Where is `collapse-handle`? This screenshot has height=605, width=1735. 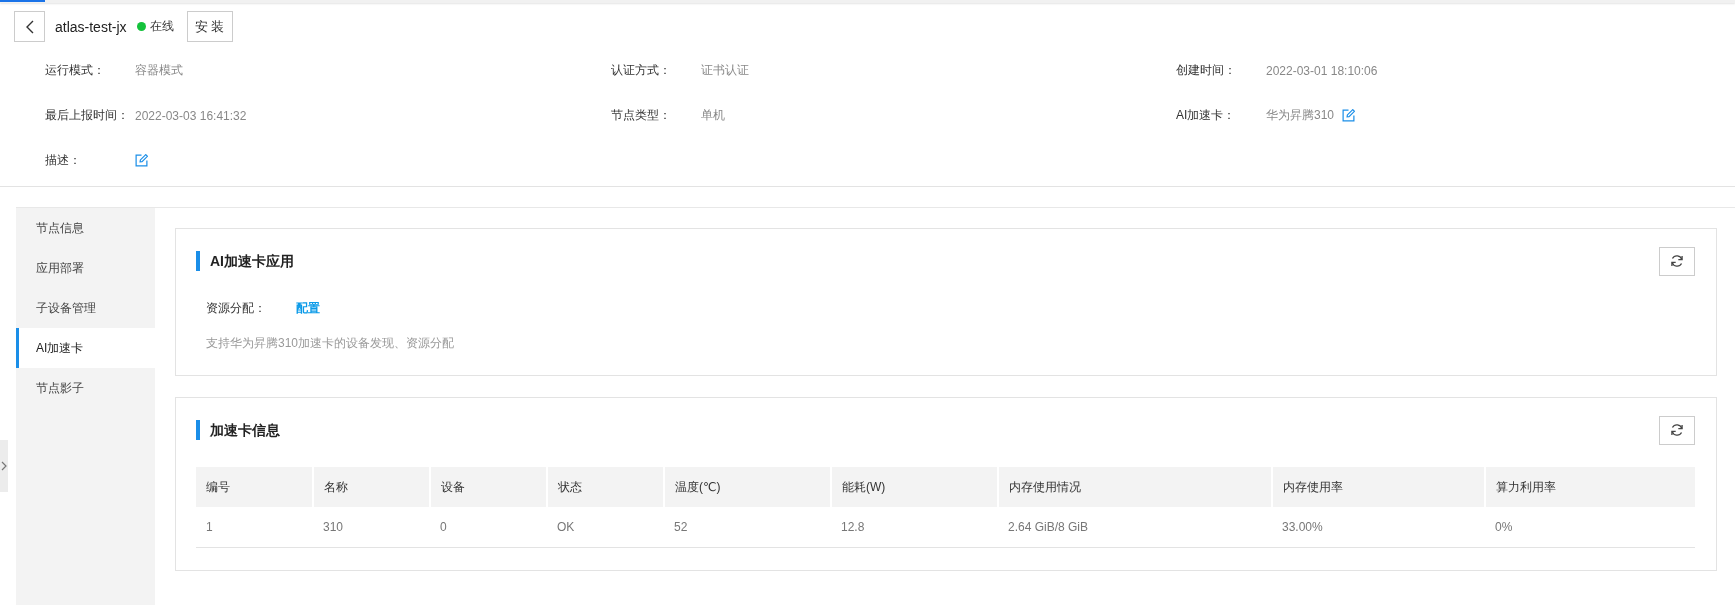
collapse-handle is located at coordinates (4, 466).